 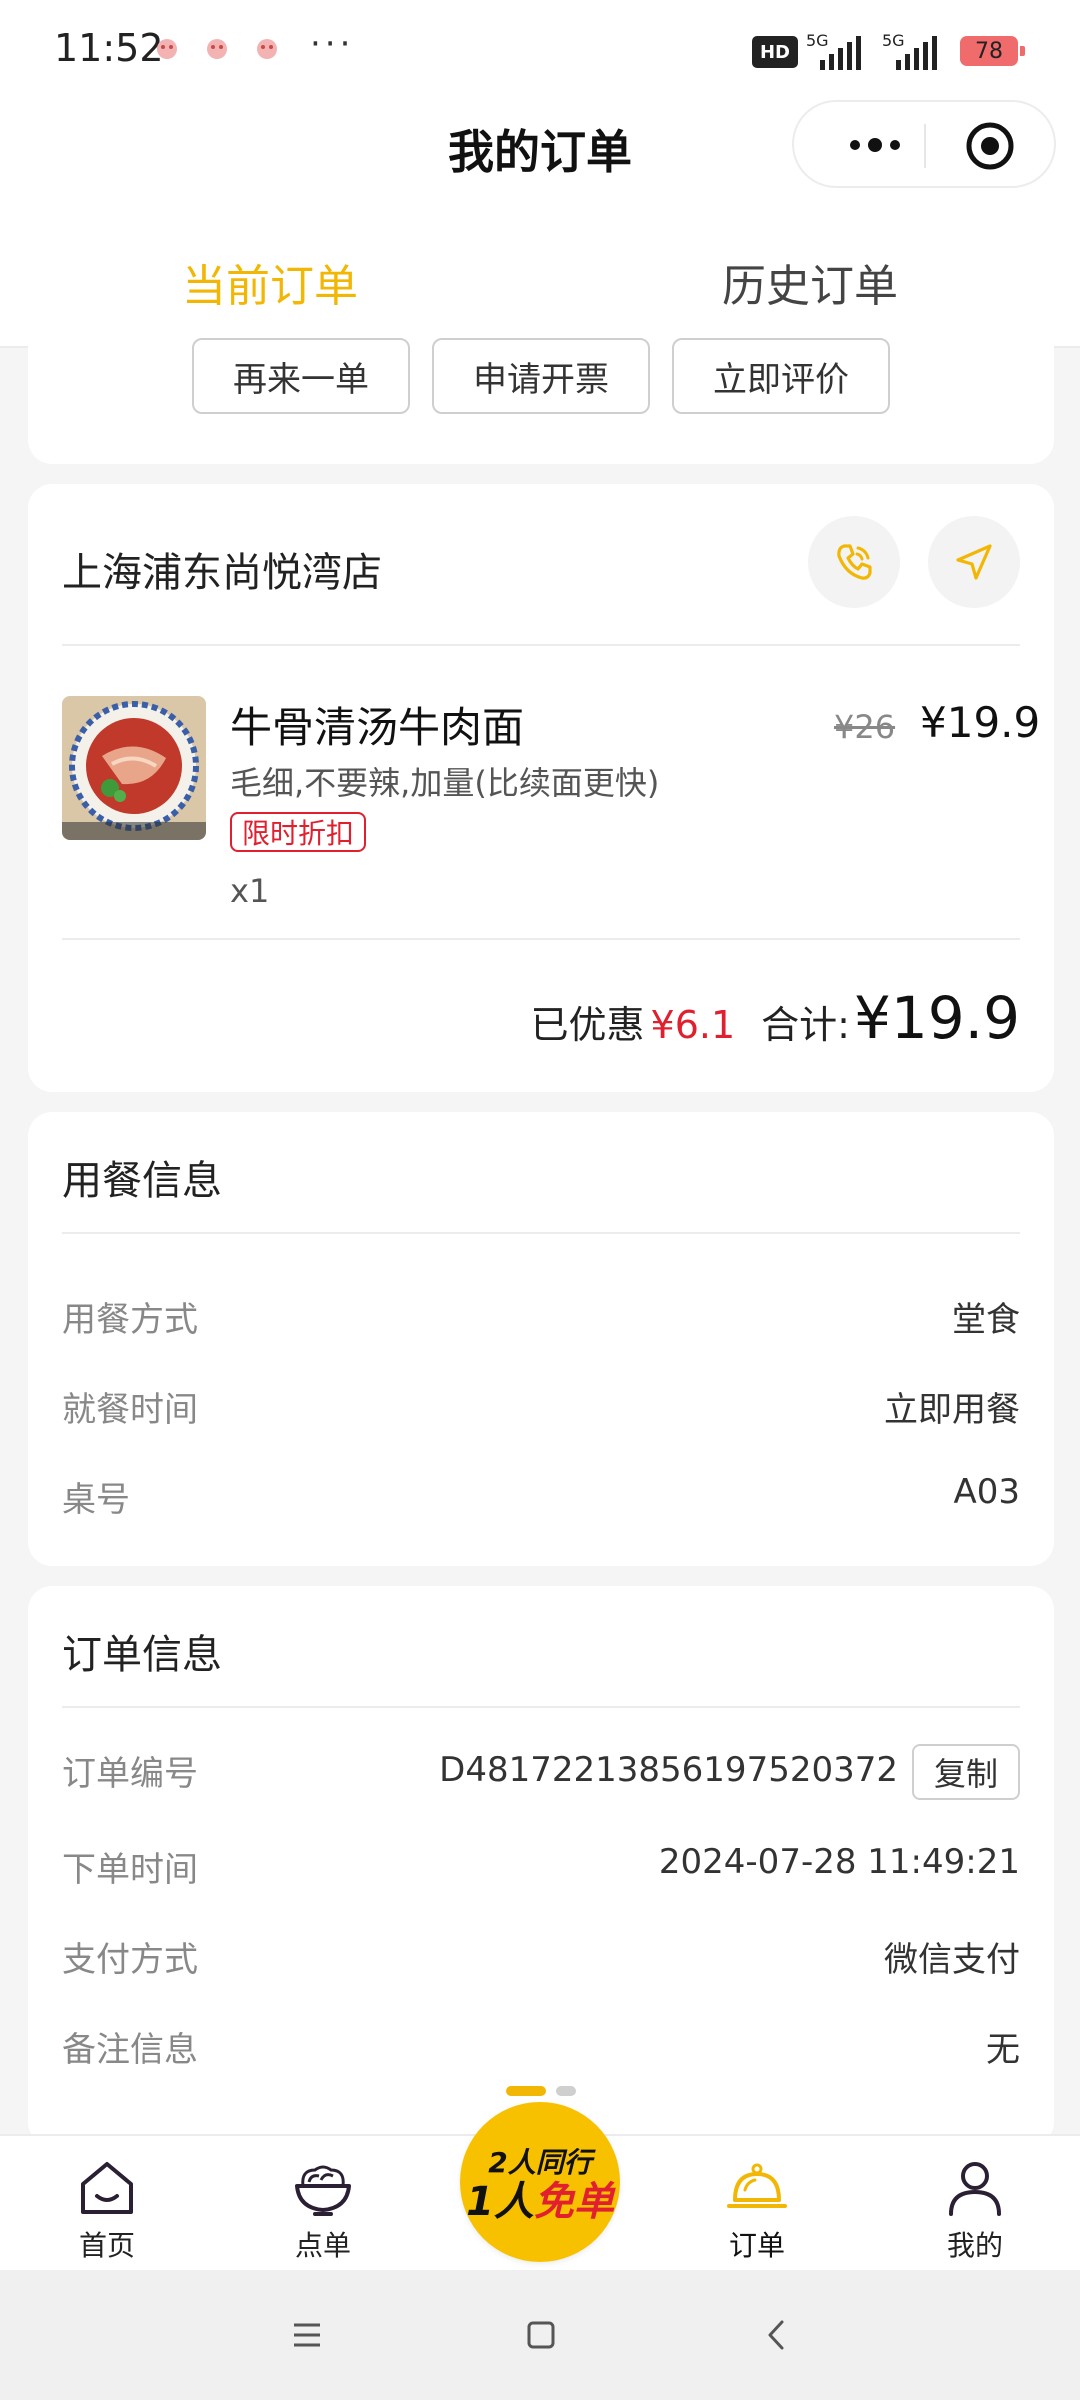 I want to click on section-title: 订单信息, so click(x=142, y=1655).